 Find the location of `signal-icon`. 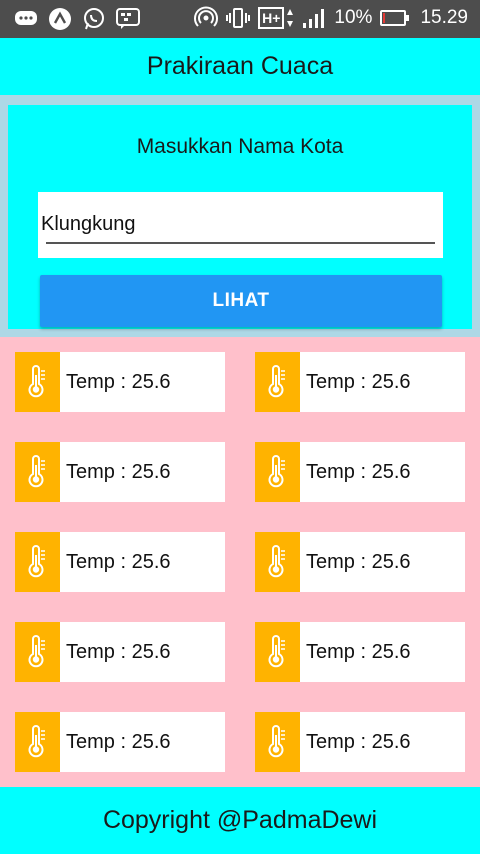

signal-icon is located at coordinates (314, 18).